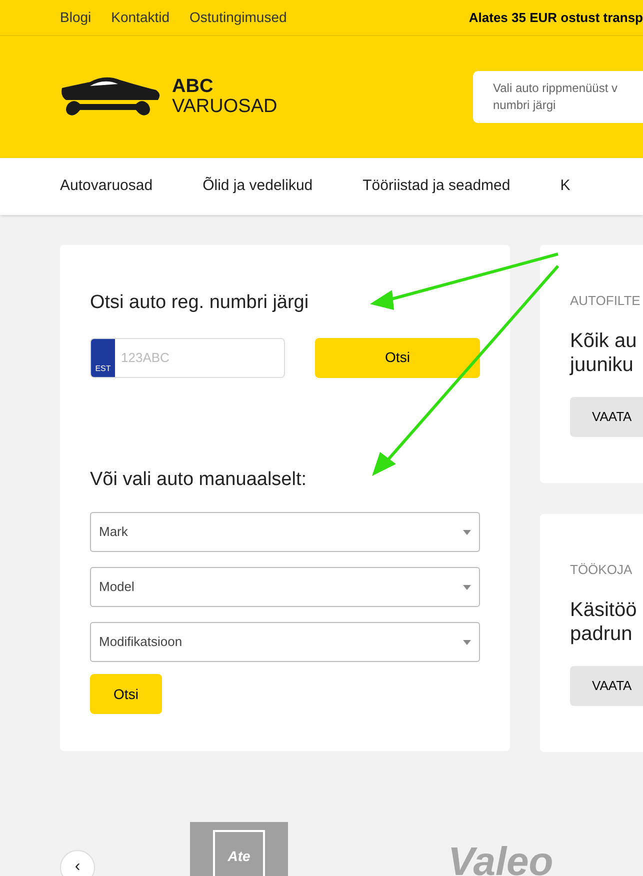 The width and height of the screenshot is (643, 876). Describe the element at coordinates (602, 570) in the screenshot. I see `card-eyebrow: TÖÖKOJA` at that location.